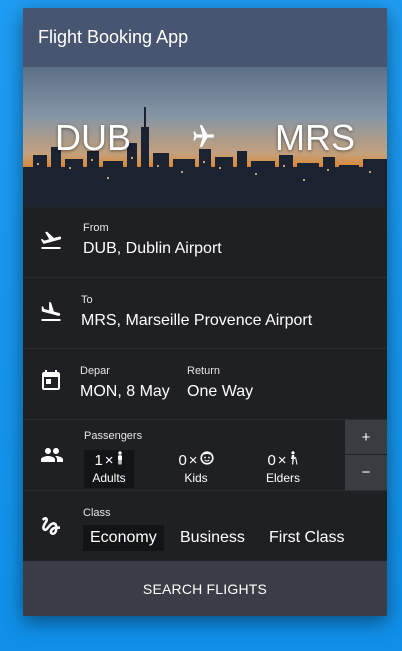 This screenshot has height=651, width=402. I want to click on class-label: Class, so click(97, 513).